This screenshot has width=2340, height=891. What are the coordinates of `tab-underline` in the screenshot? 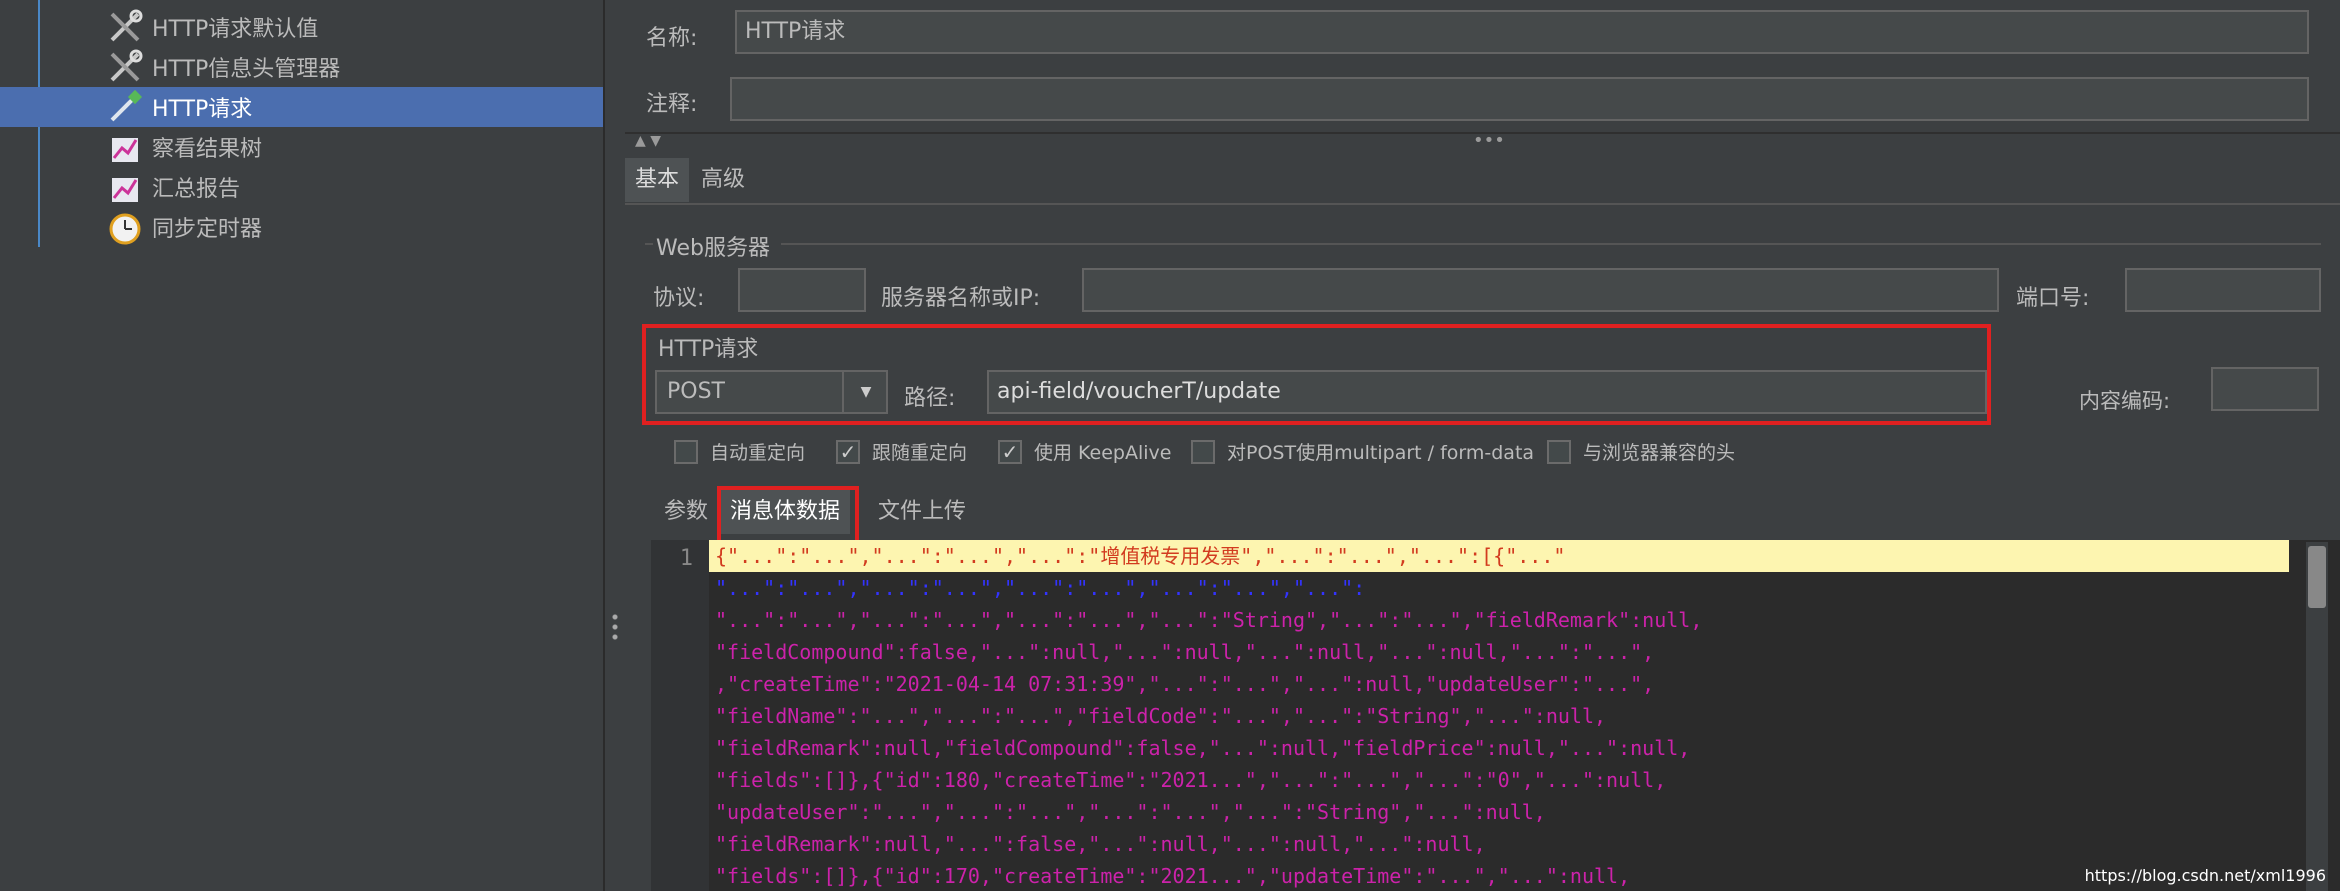 It's located at (1482, 204).